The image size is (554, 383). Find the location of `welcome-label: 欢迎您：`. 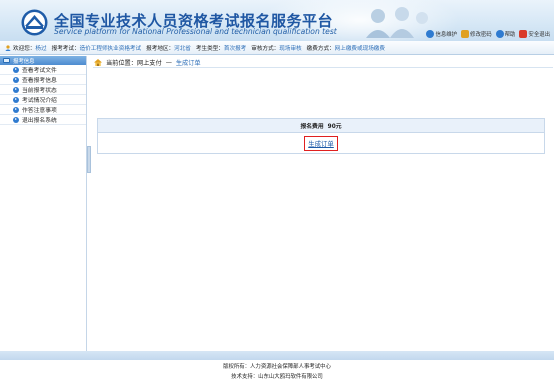

welcome-label: 欢迎您： is located at coordinates (24, 48).